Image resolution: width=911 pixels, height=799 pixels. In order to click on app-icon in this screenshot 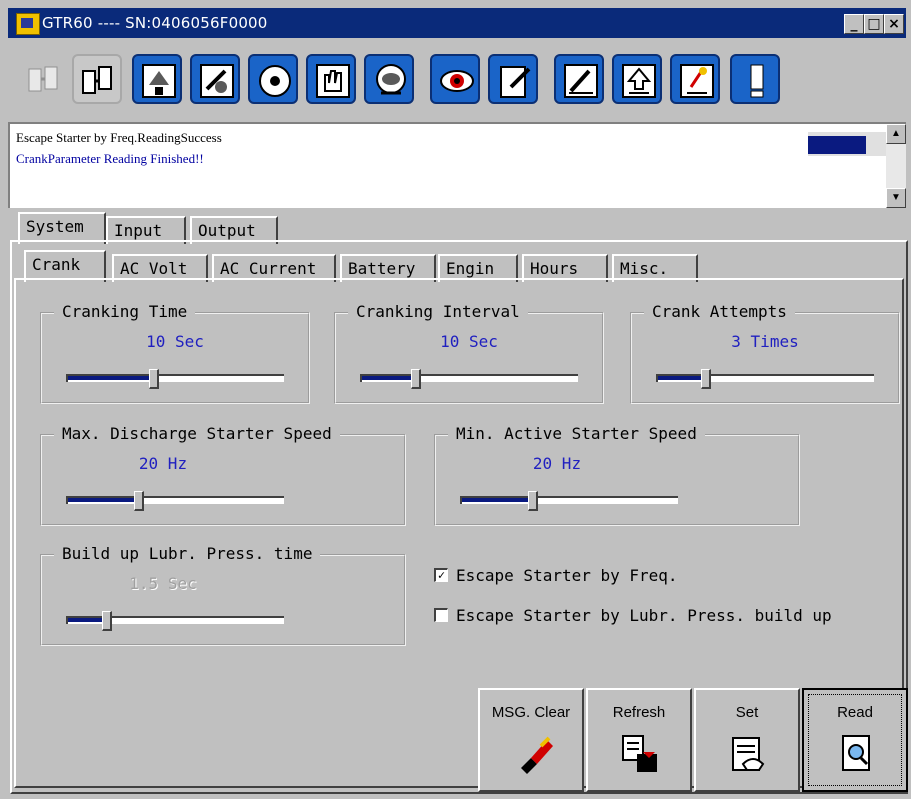, I will do `click(28, 24)`.